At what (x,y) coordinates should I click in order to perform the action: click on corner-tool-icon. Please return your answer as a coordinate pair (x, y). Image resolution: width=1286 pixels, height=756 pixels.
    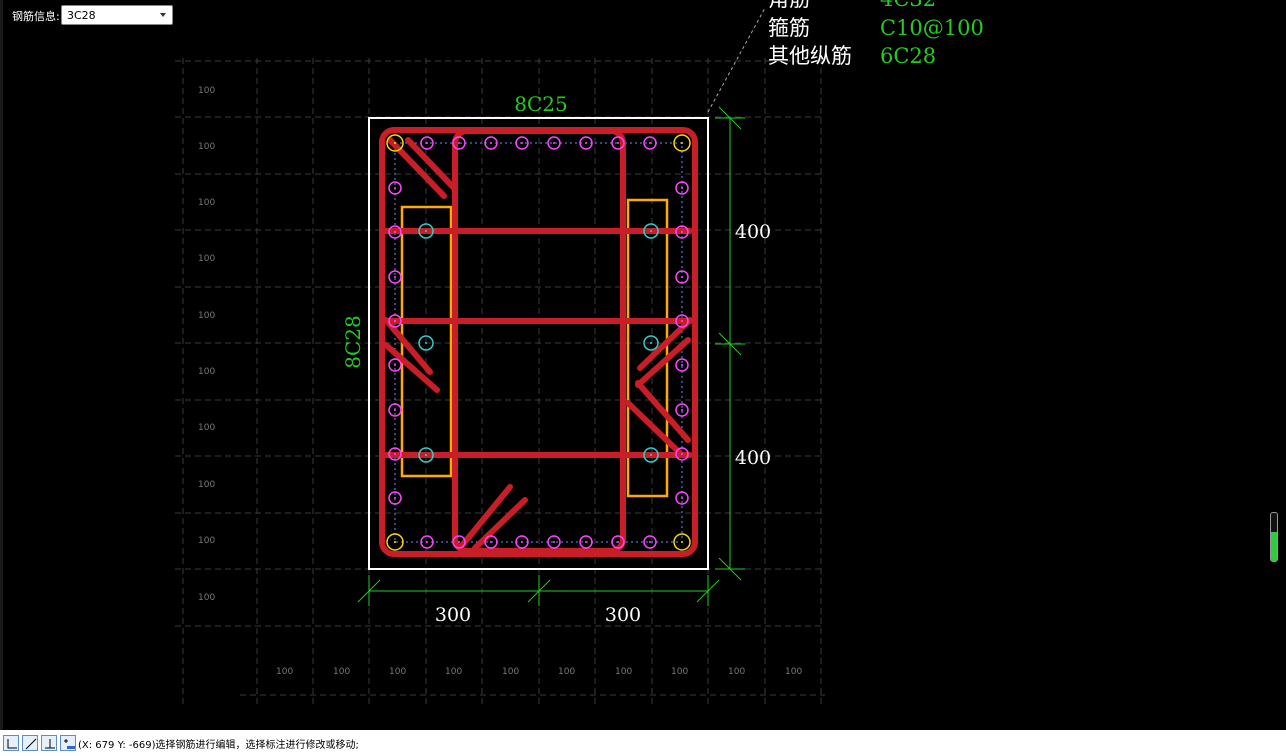
    Looking at the image, I should click on (11, 743).